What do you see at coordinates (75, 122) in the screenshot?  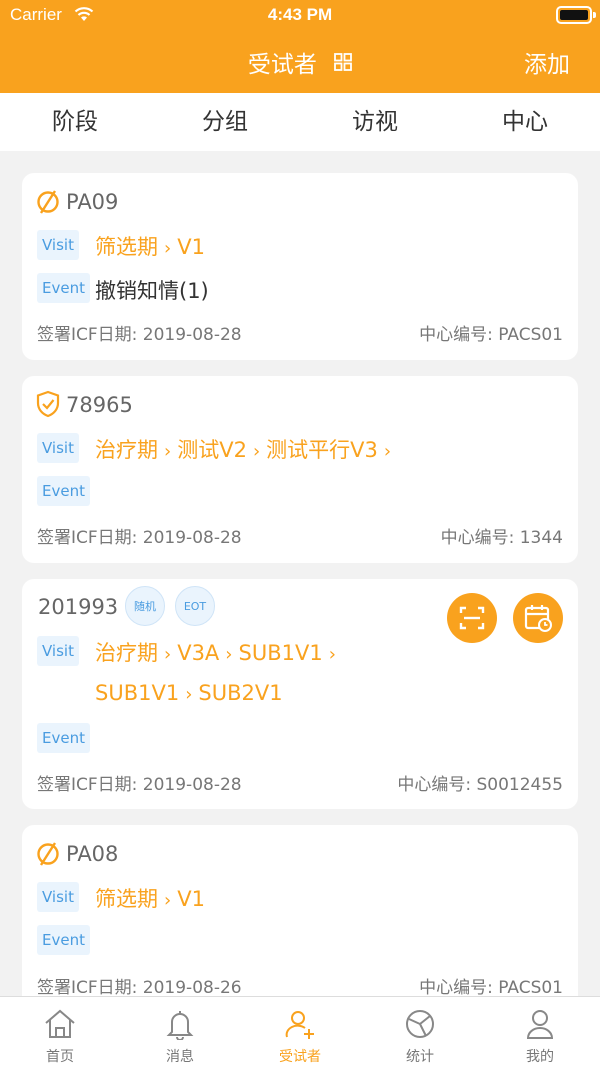 I see `filter-stage: 阶段` at bounding box center [75, 122].